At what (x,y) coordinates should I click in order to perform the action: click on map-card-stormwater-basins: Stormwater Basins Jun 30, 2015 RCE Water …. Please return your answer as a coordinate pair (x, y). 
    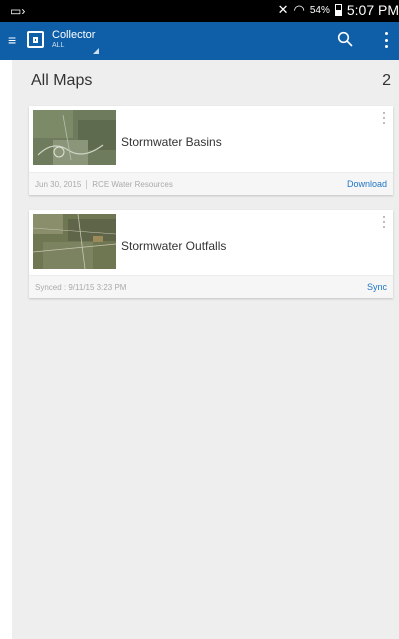
    Looking at the image, I should click on (211, 150).